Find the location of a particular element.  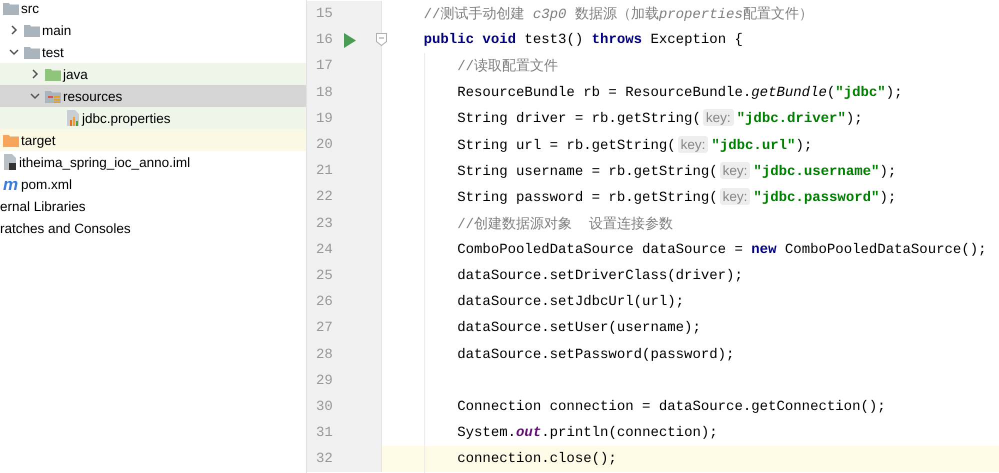

line-number: 19 is located at coordinates (324, 118).